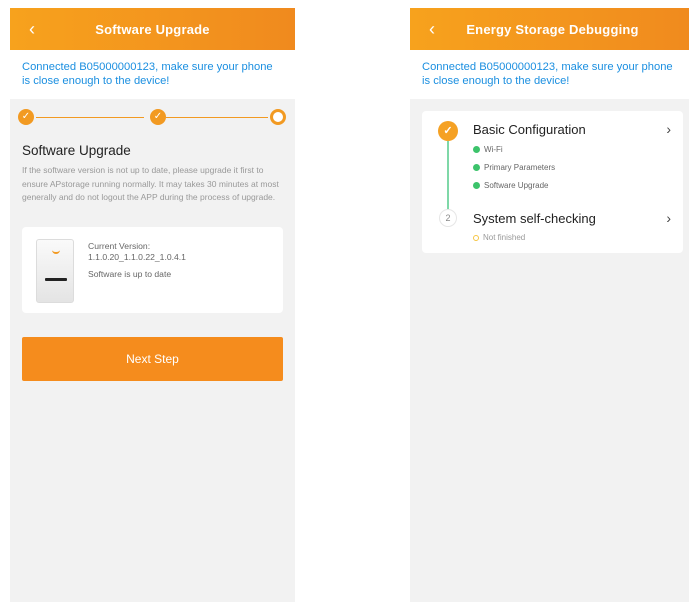  I want to click on progress-stepper: ✓ ✓, so click(152, 118).